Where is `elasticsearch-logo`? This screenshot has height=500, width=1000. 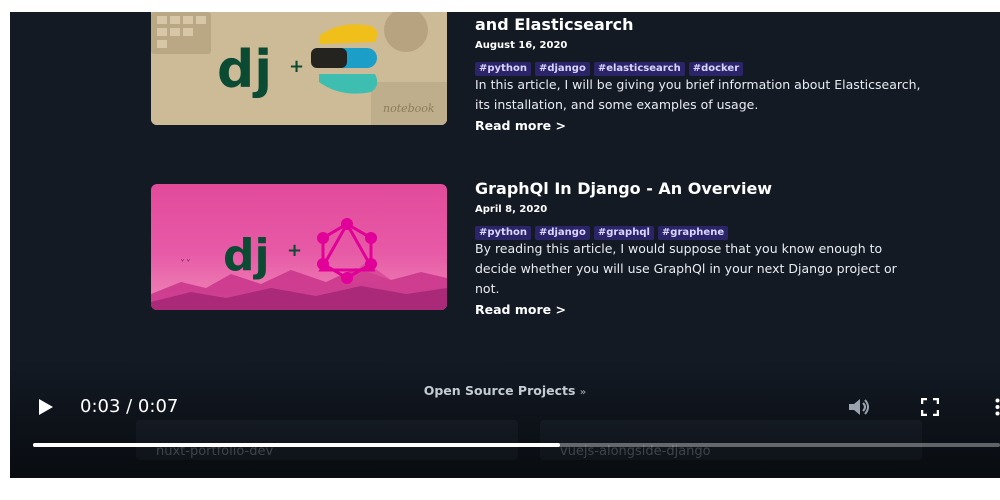
elasticsearch-logo is located at coordinates (344, 59).